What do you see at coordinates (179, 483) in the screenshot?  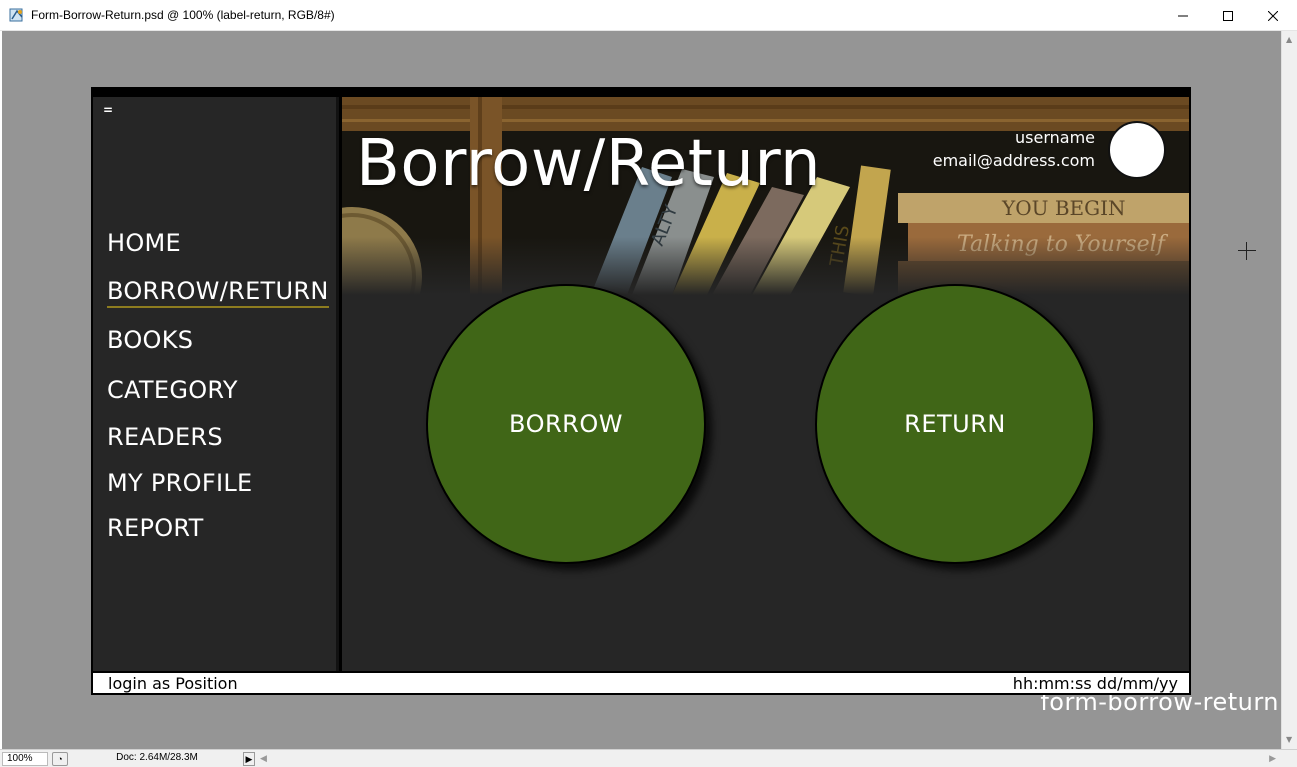 I see `nav-item-my-profile: MY PROFILE` at bounding box center [179, 483].